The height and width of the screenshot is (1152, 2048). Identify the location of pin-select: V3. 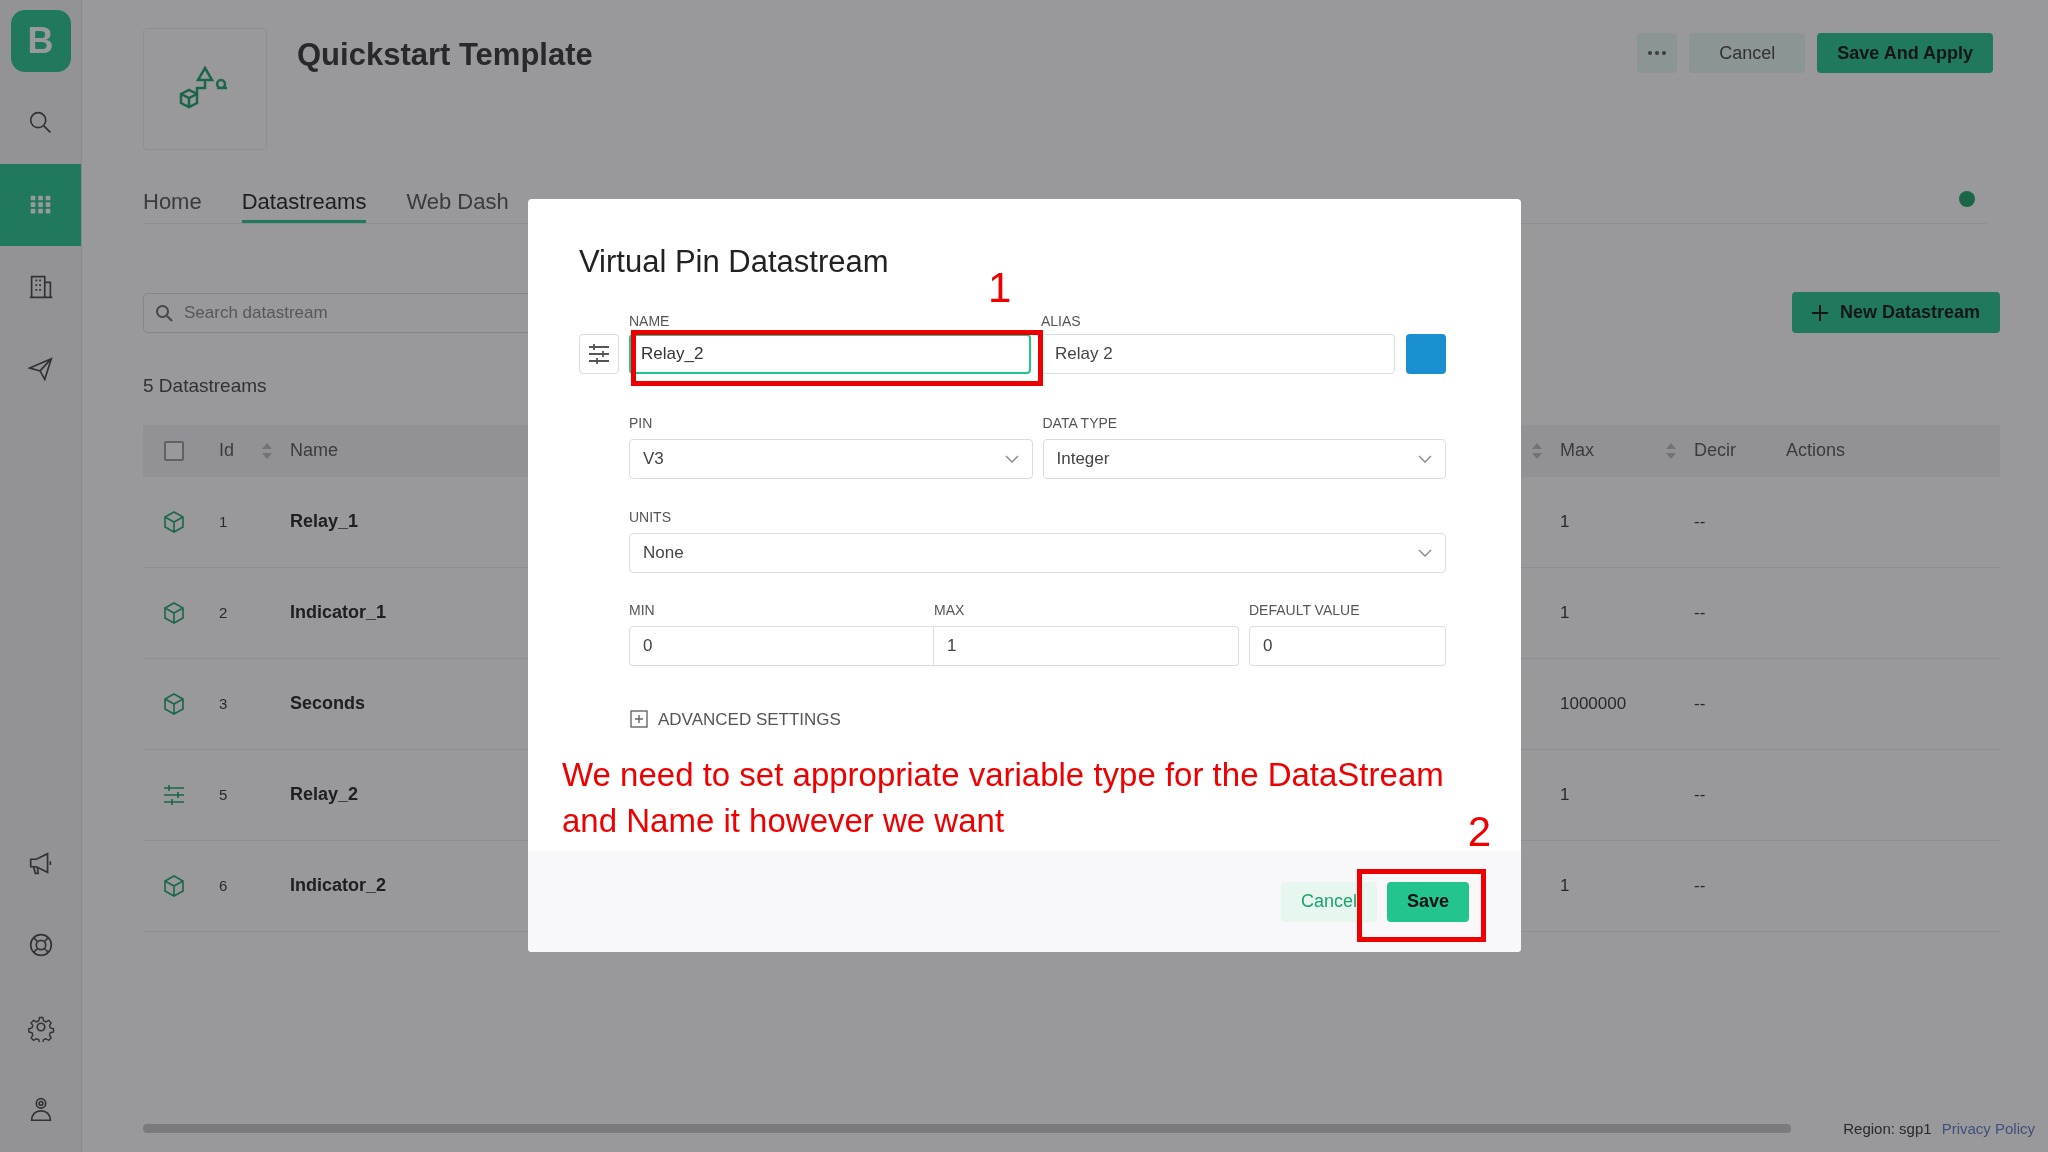
(831, 458).